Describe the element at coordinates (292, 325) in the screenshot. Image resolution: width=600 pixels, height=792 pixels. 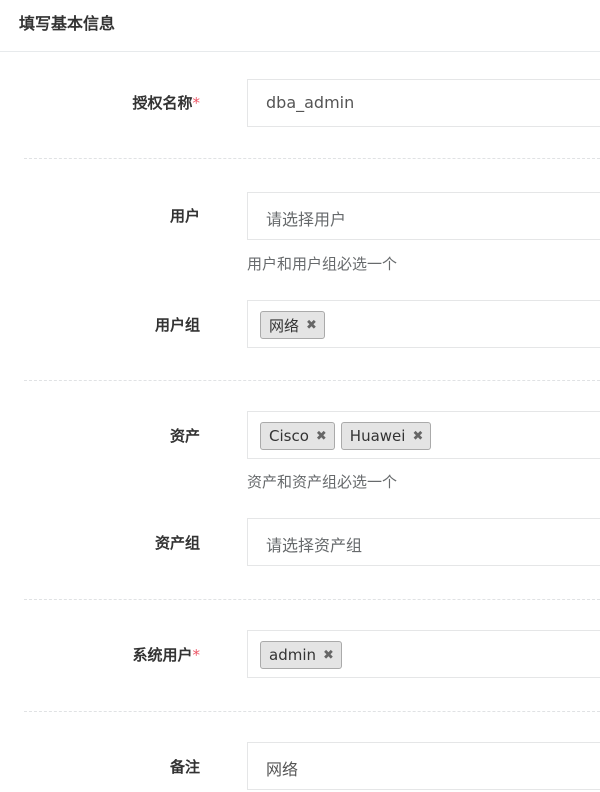
I see `user-group-tag: 网络 ✖` at that location.